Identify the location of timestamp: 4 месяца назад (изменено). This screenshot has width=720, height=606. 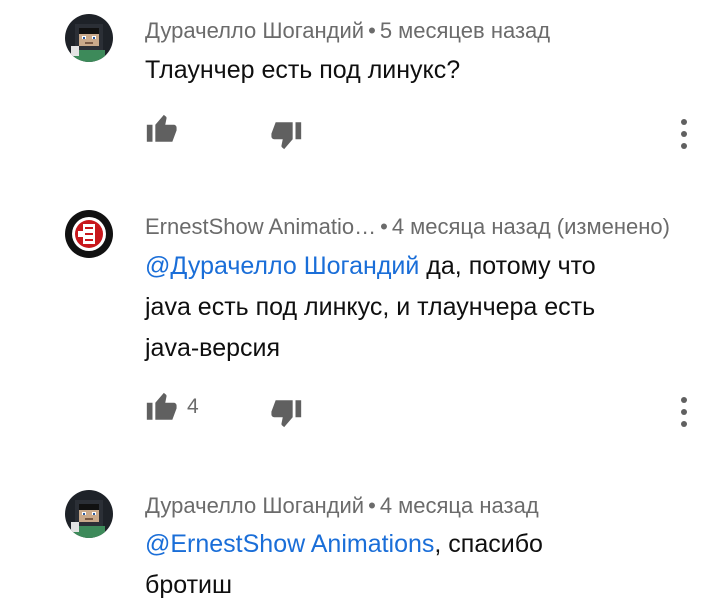
(531, 226).